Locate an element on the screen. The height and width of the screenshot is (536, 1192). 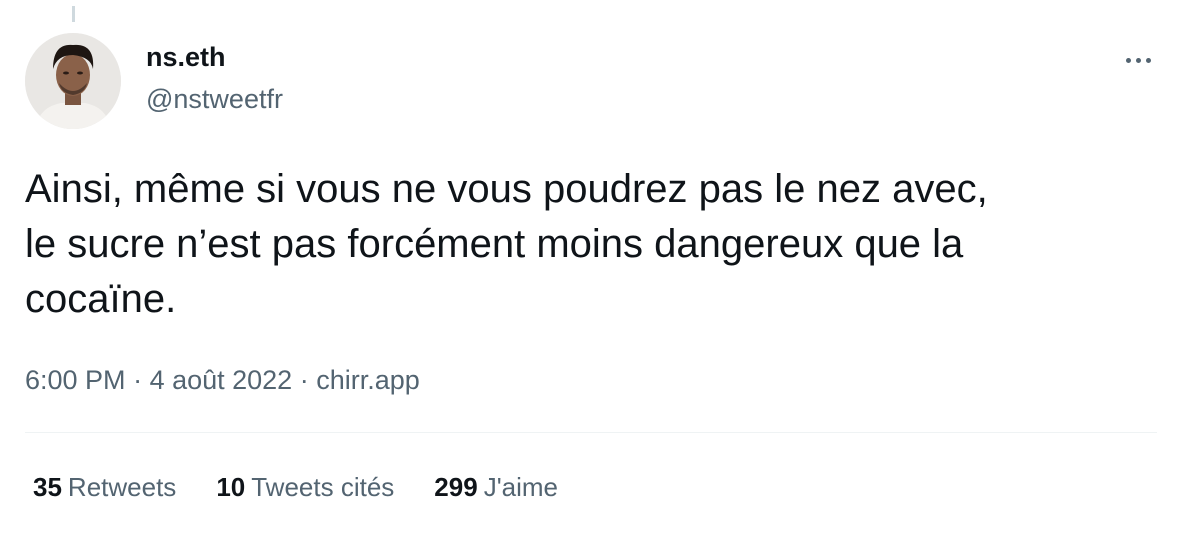
tweet-metadata: 6:00 PM · 4 août 2022 · chirr.app is located at coordinates (222, 380).